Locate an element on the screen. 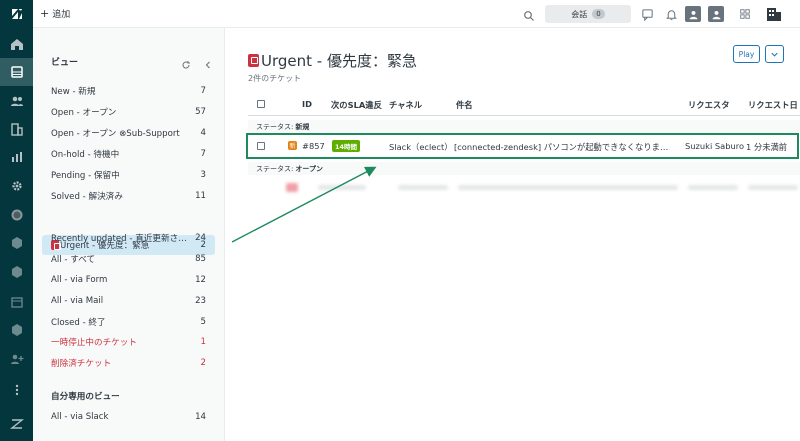 Image resolution: width=800 pixels, height=441 pixels. collapse-panel-icon is located at coordinates (208, 62).